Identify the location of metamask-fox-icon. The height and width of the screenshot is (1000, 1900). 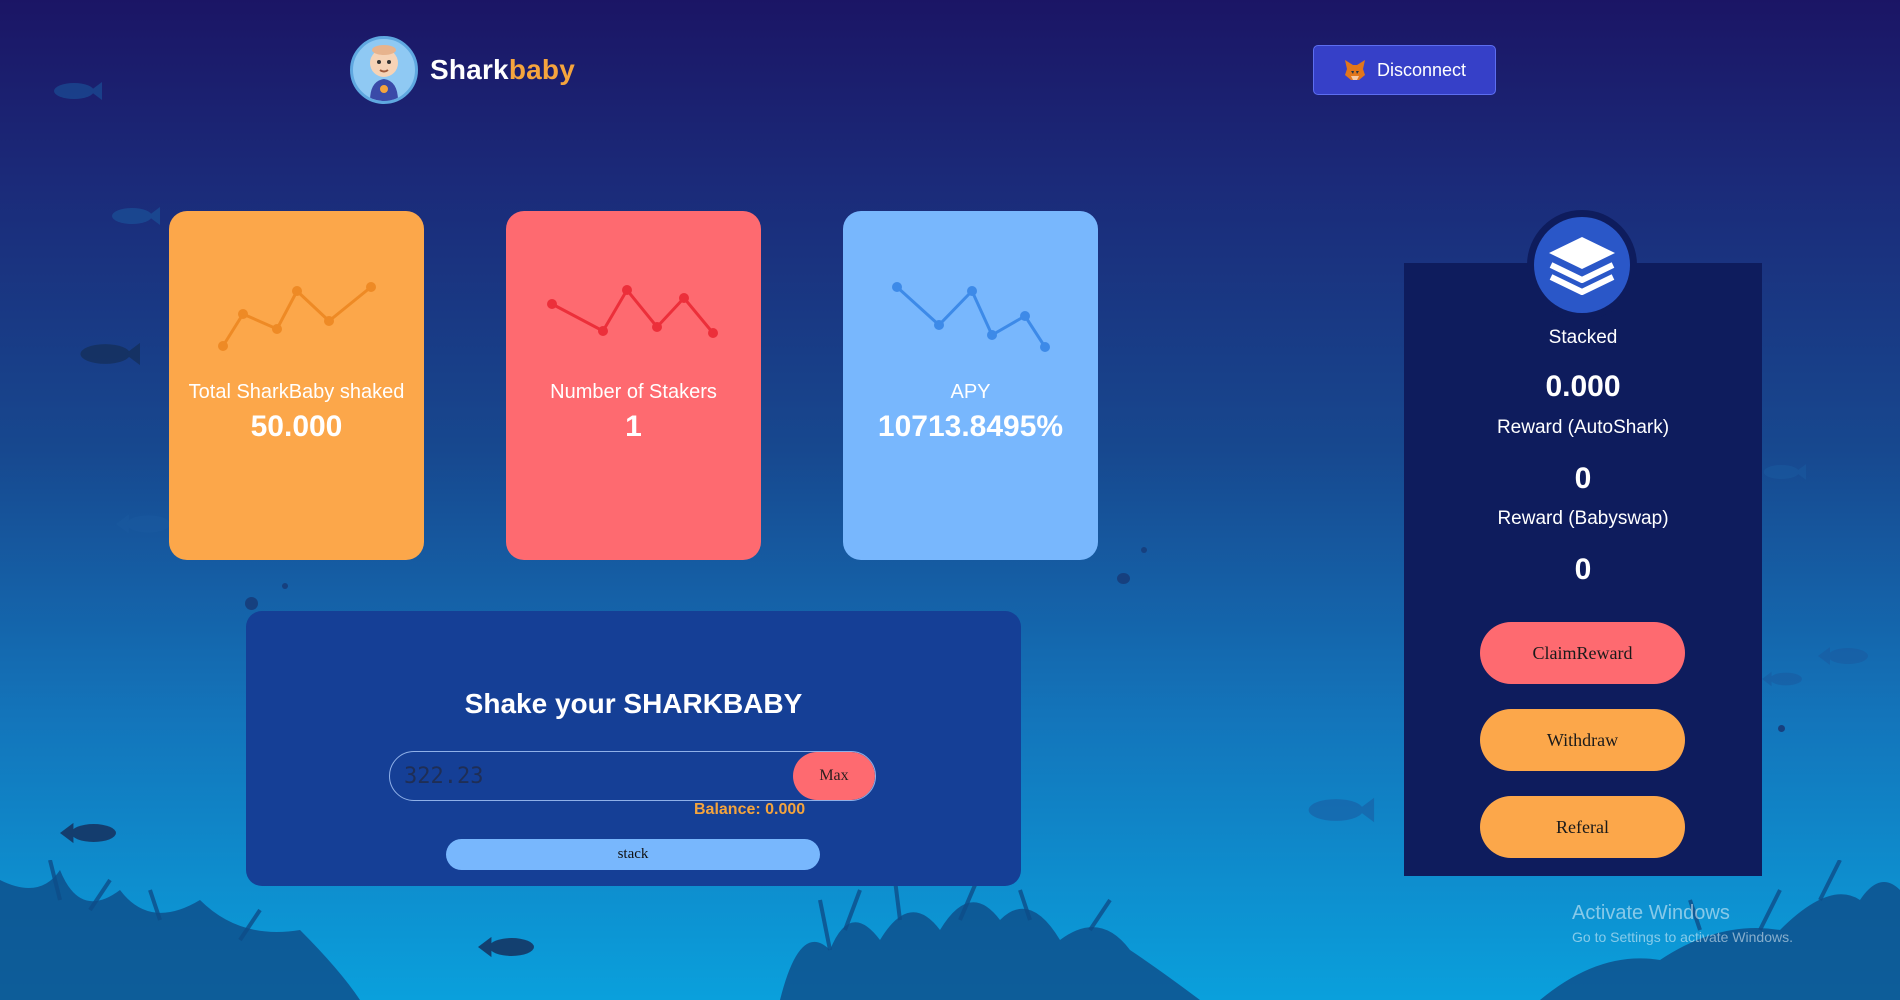
(1354, 70).